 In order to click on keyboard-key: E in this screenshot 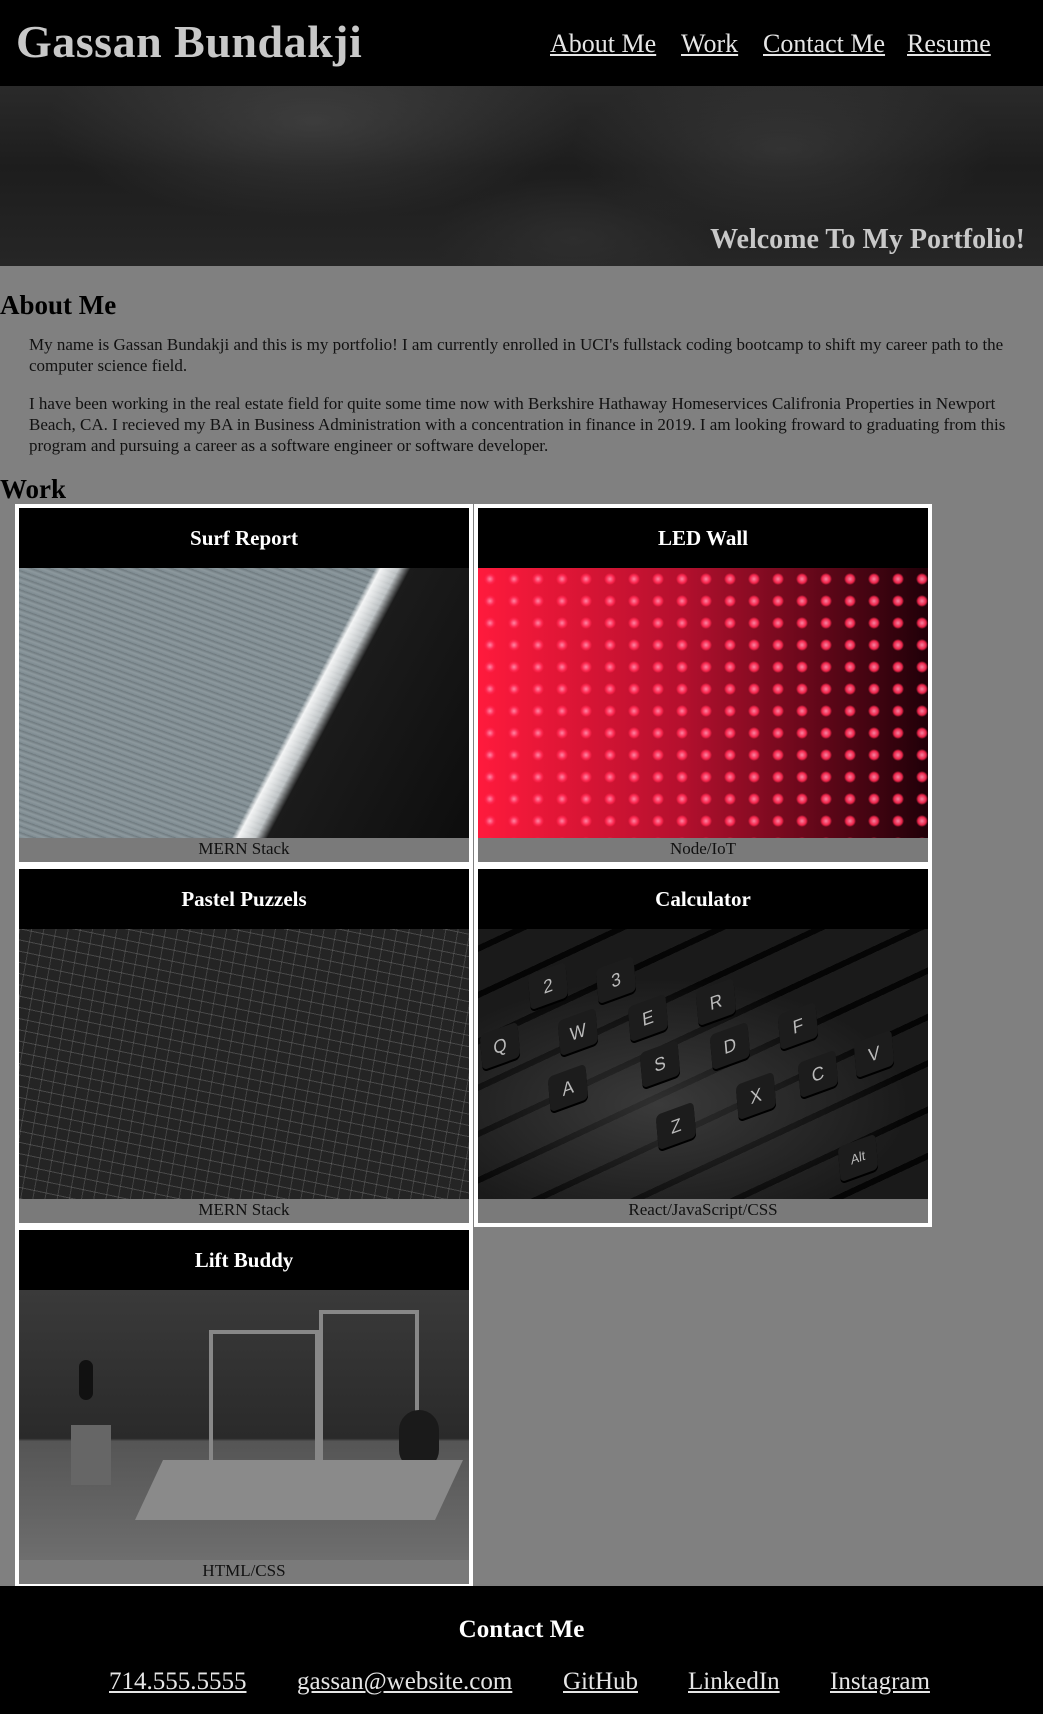, I will do `click(648, 1018)`.